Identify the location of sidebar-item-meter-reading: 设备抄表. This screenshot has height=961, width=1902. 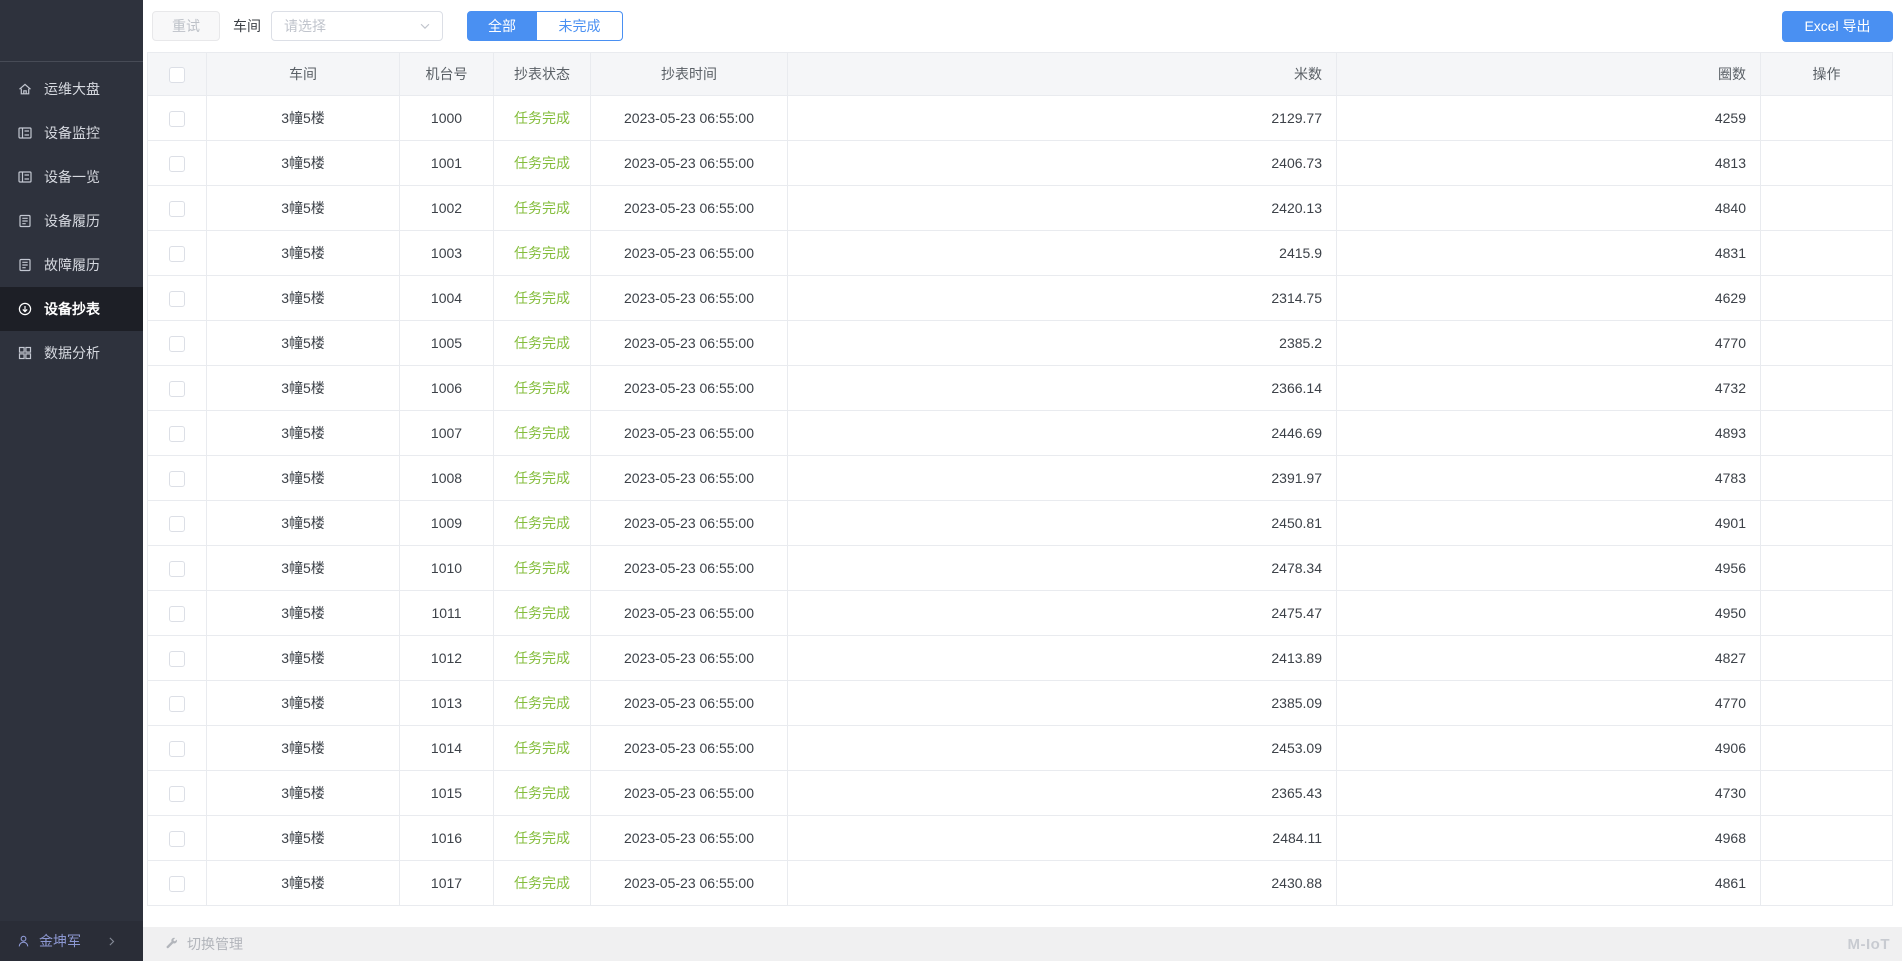
(71, 309).